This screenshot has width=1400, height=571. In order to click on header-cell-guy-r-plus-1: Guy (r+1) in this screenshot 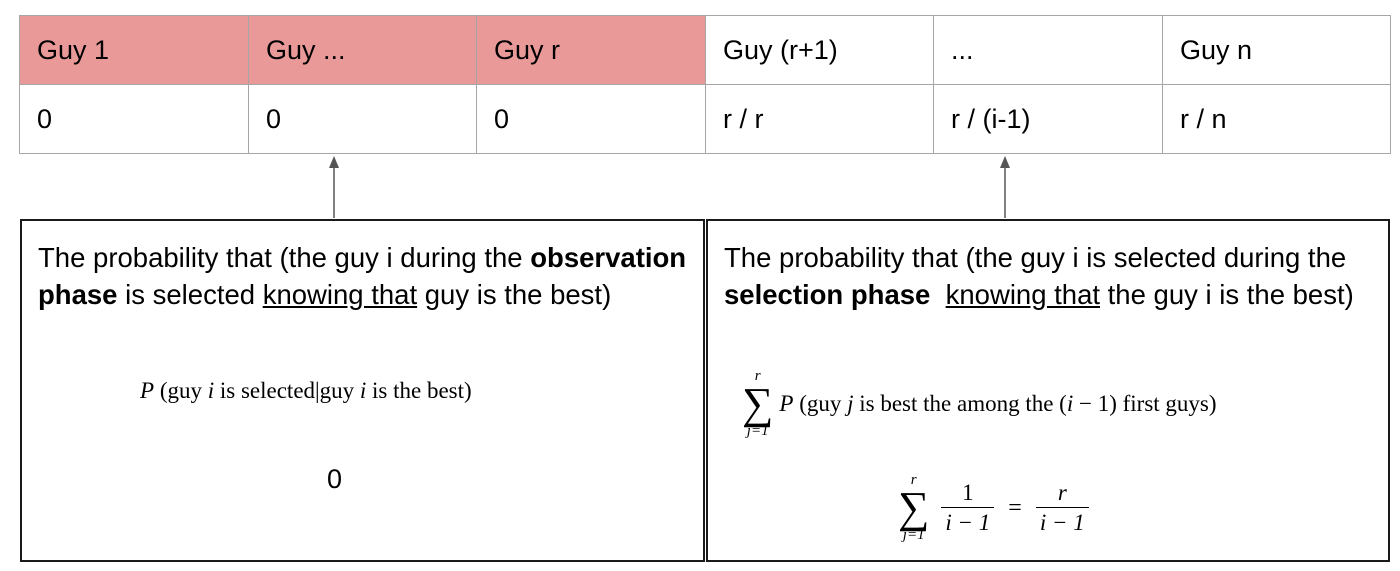, I will do `click(819, 50)`.